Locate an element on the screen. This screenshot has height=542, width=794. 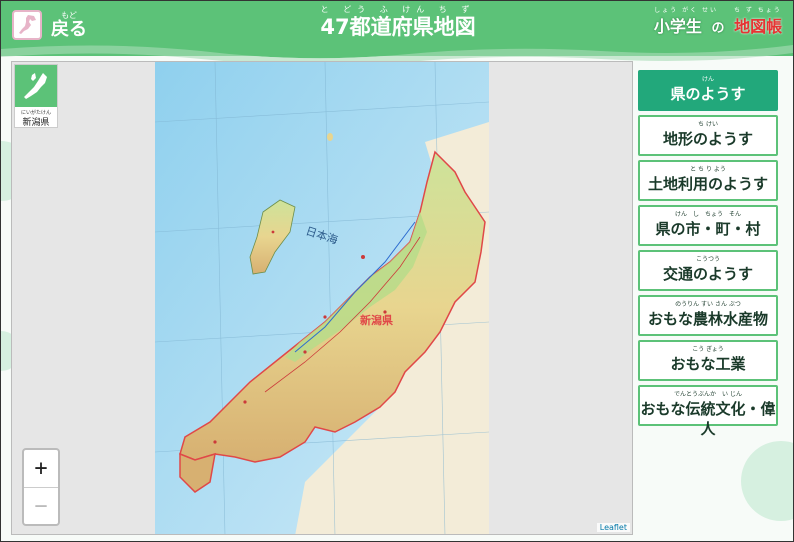
logo-text: 小学生 の 地図帳 is located at coordinates (718, 25).